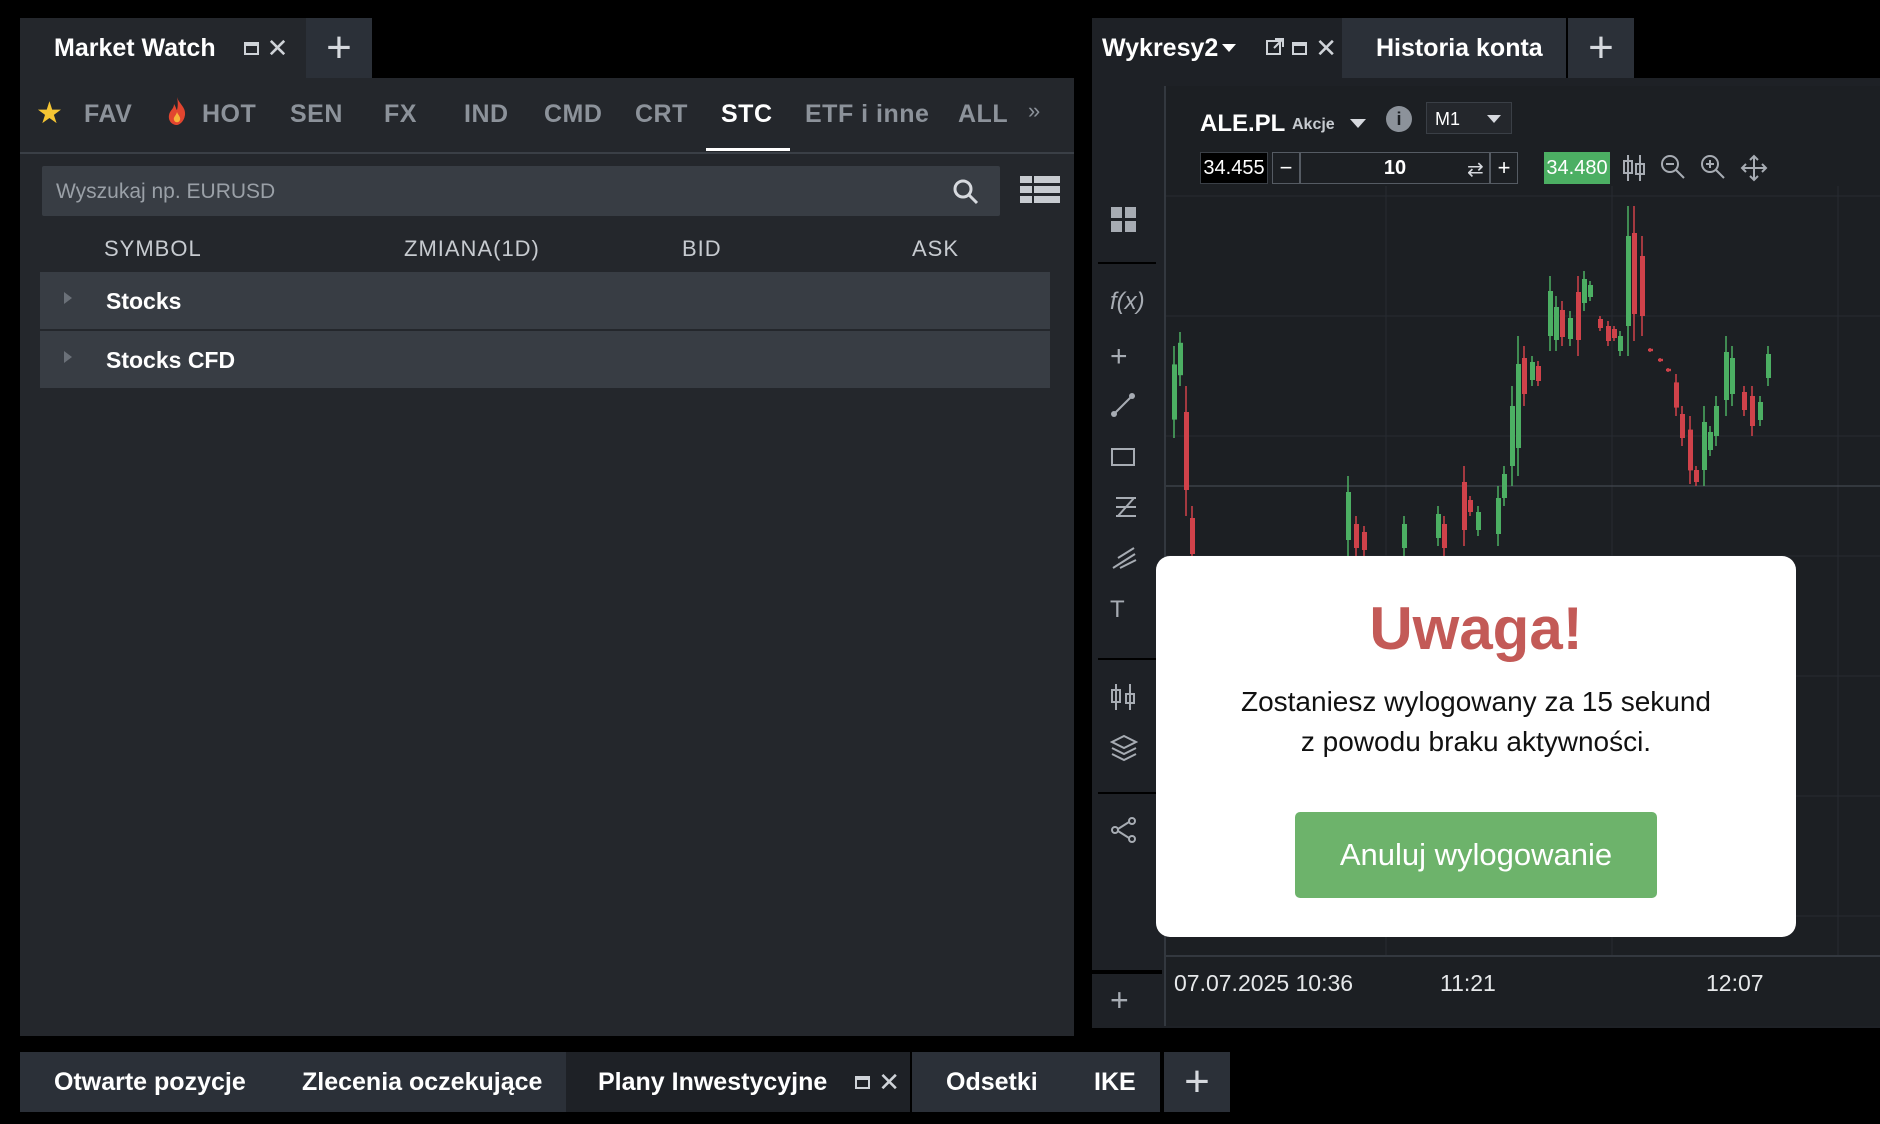 The width and height of the screenshot is (1880, 1124). I want to click on group-row-stocks-cfd: Stocks CFD, so click(545, 359).